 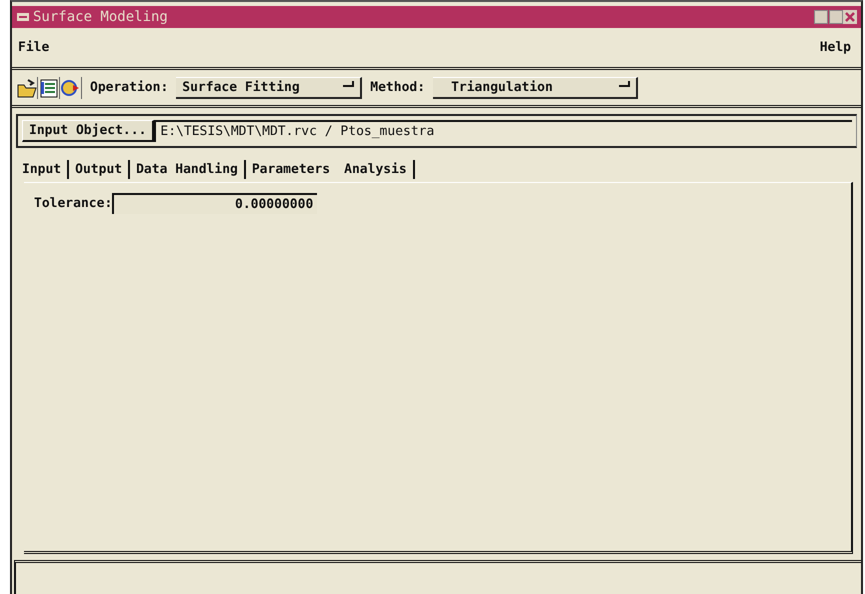 What do you see at coordinates (535, 87) in the screenshot?
I see `method-dropdown: Triangulation` at bounding box center [535, 87].